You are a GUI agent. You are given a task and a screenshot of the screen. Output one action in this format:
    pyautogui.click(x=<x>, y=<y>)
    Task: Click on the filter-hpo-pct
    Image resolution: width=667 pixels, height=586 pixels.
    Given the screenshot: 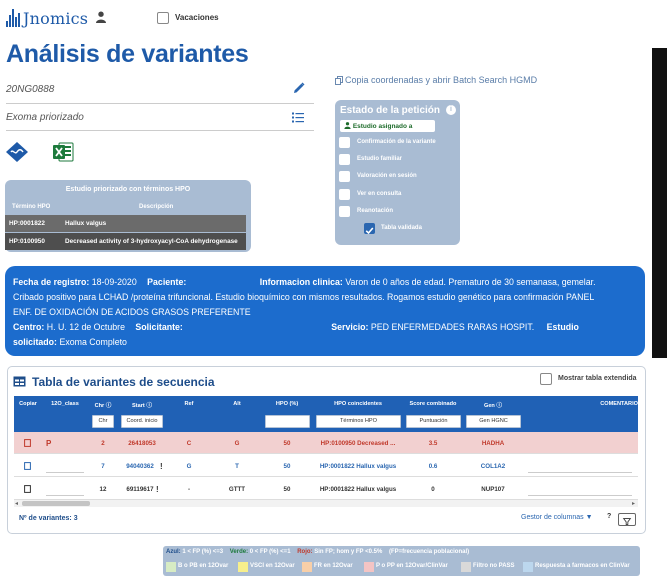 What is the action you would take?
    pyautogui.click(x=287, y=421)
    